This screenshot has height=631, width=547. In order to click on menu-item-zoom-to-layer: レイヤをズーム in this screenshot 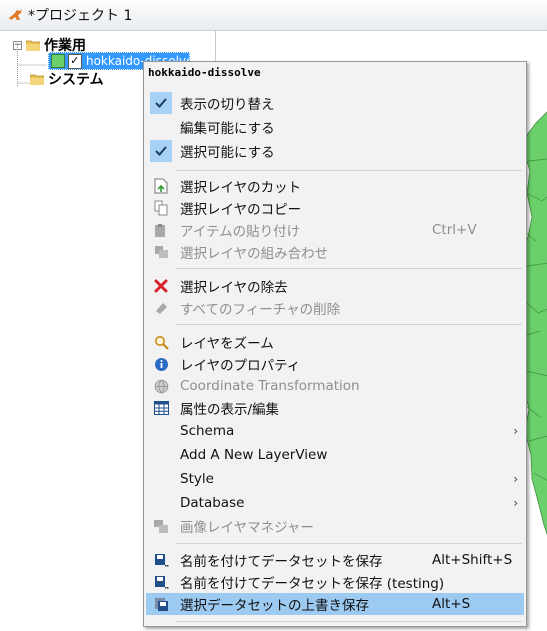, I will do `click(335, 342)`.